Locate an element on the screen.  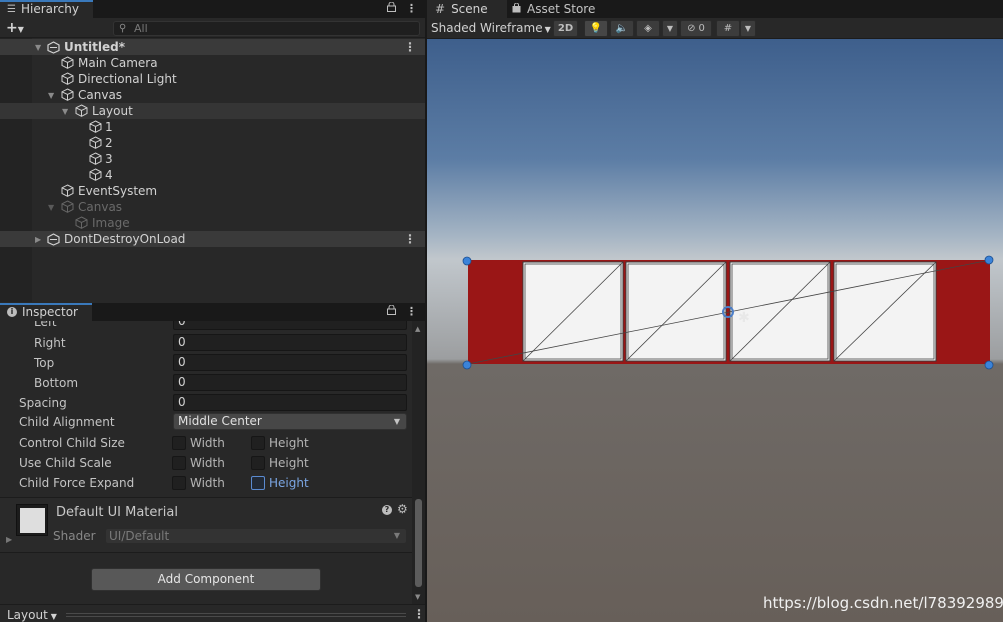
shader-value: UI/Default is located at coordinates (139, 536).